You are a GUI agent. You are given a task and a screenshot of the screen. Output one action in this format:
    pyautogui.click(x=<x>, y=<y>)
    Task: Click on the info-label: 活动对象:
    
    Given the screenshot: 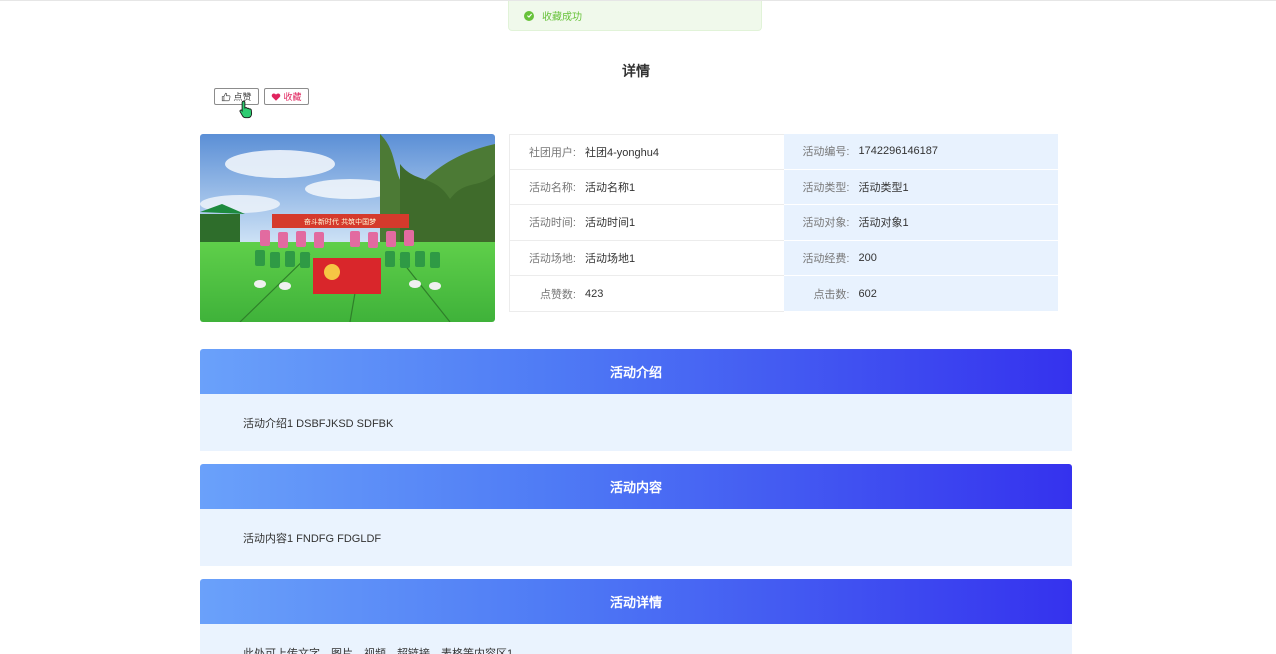 What is the action you would take?
    pyautogui.click(x=826, y=223)
    